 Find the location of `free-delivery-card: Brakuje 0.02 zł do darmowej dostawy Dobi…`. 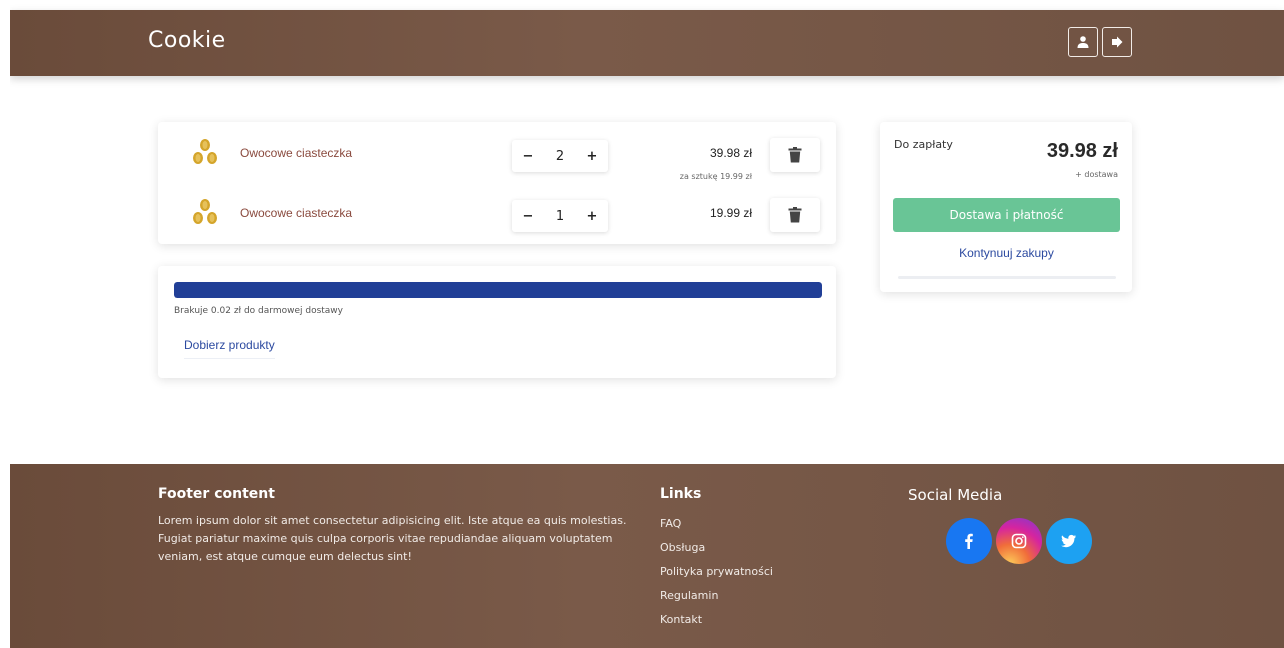

free-delivery-card: Brakuje 0.02 zł do darmowej dostawy Dobi… is located at coordinates (497, 322).